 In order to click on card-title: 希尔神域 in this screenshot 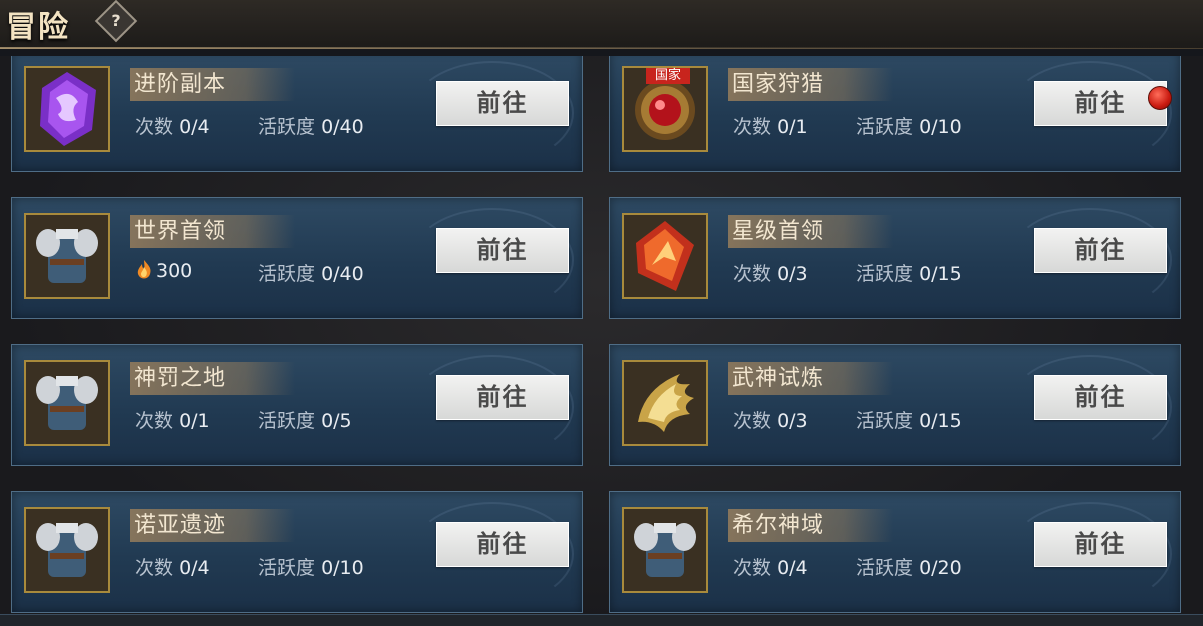, I will do `click(778, 525)`.